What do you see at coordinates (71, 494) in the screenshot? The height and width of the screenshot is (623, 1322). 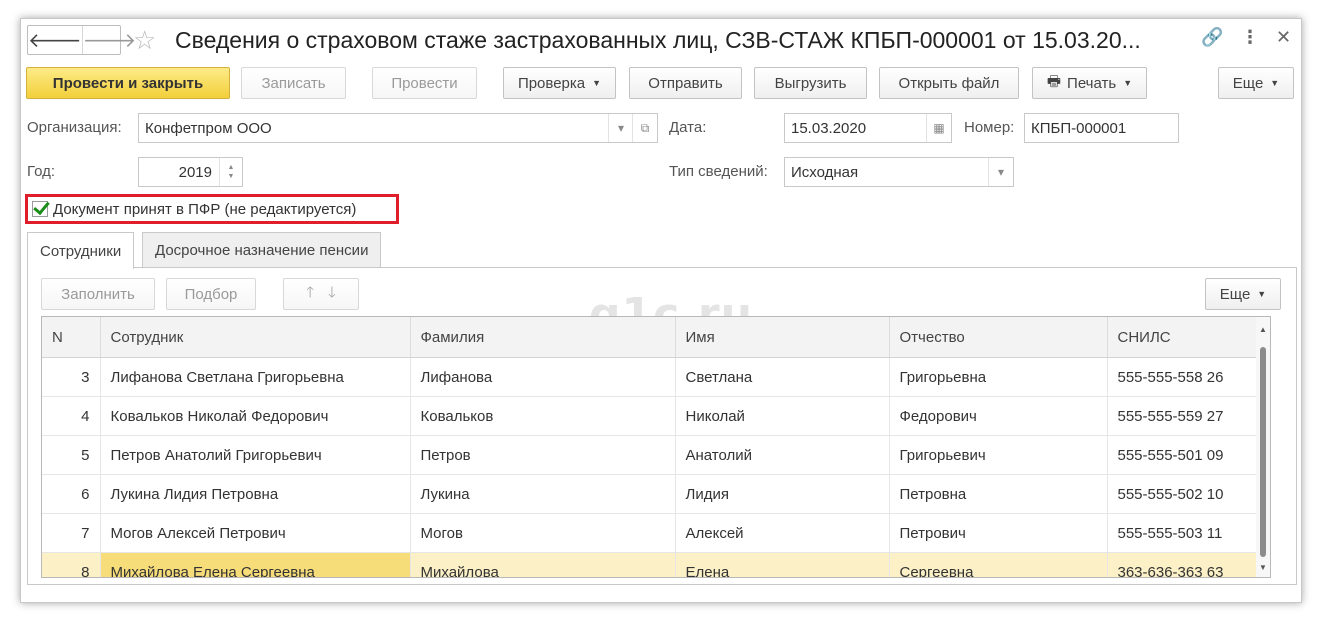 I see `row-number: 6` at bounding box center [71, 494].